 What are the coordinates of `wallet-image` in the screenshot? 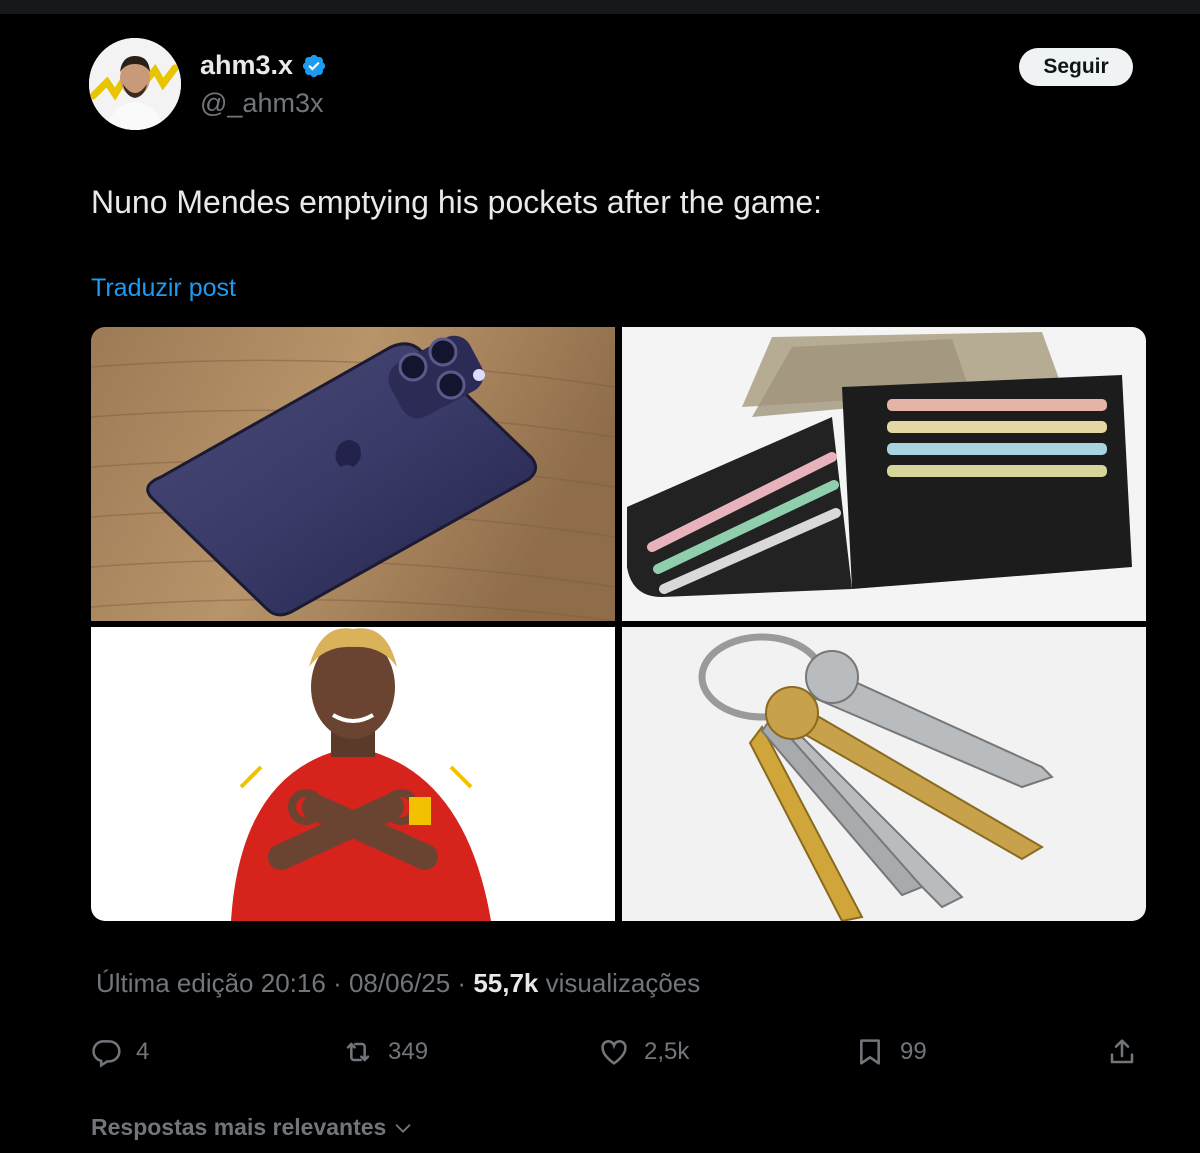 It's located at (884, 474).